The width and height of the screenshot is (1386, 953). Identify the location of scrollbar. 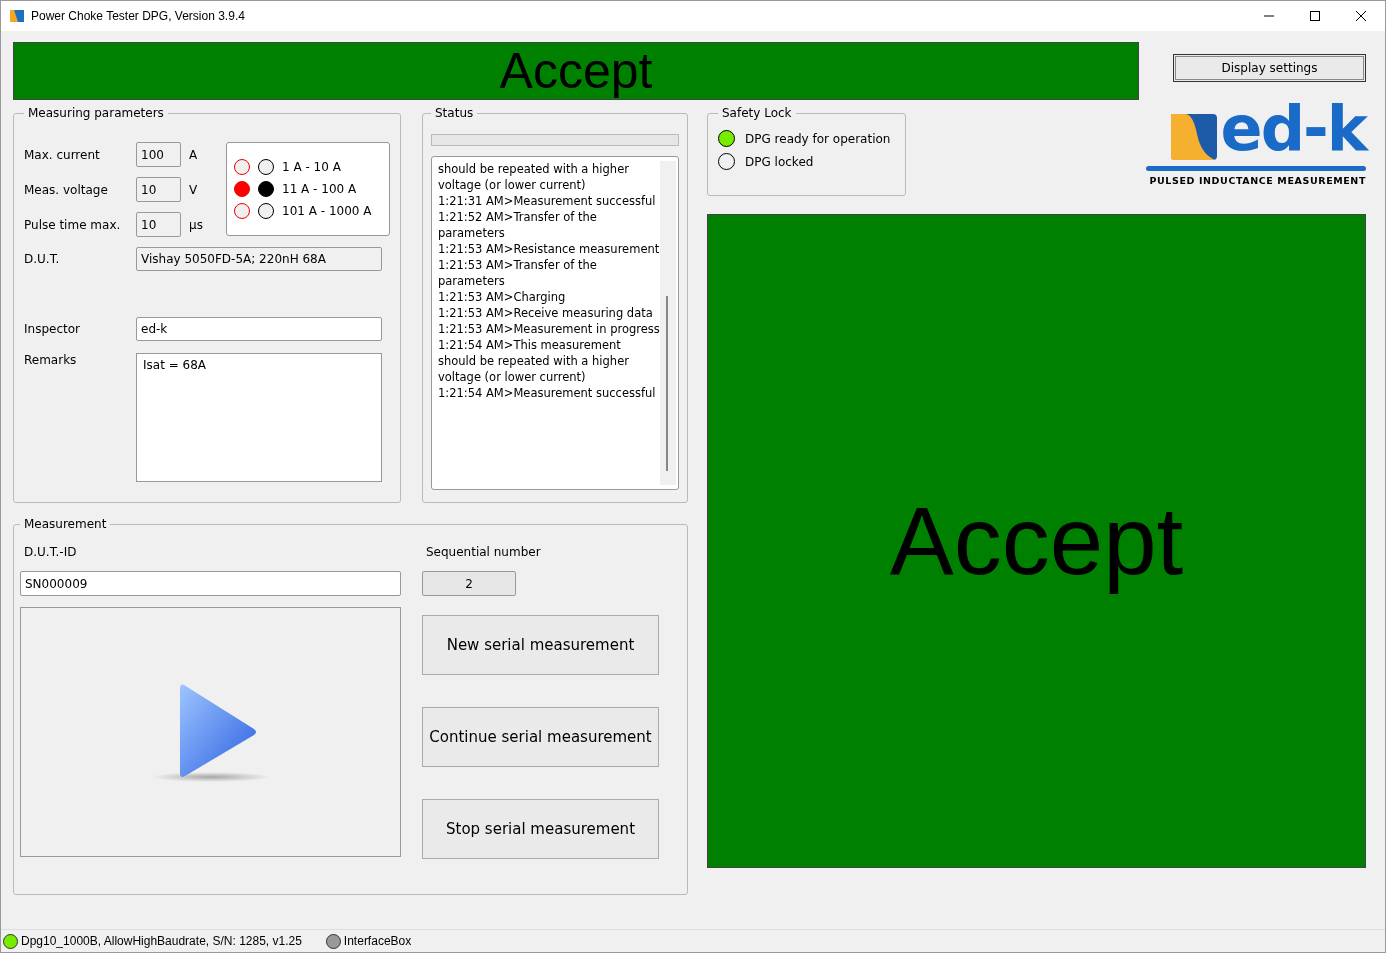
(668, 323).